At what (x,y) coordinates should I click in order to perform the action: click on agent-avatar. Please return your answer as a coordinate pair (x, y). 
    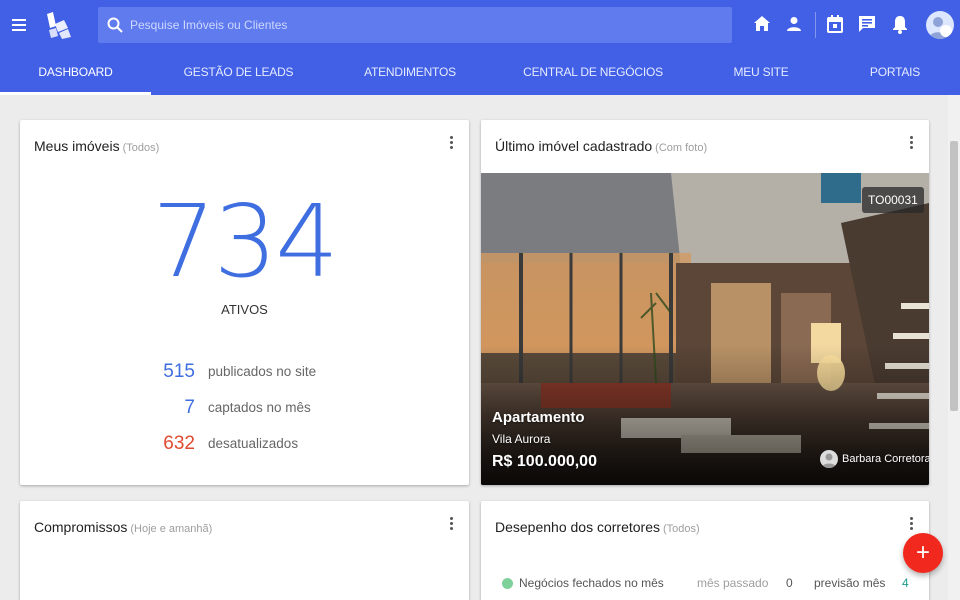
    Looking at the image, I should click on (829, 459).